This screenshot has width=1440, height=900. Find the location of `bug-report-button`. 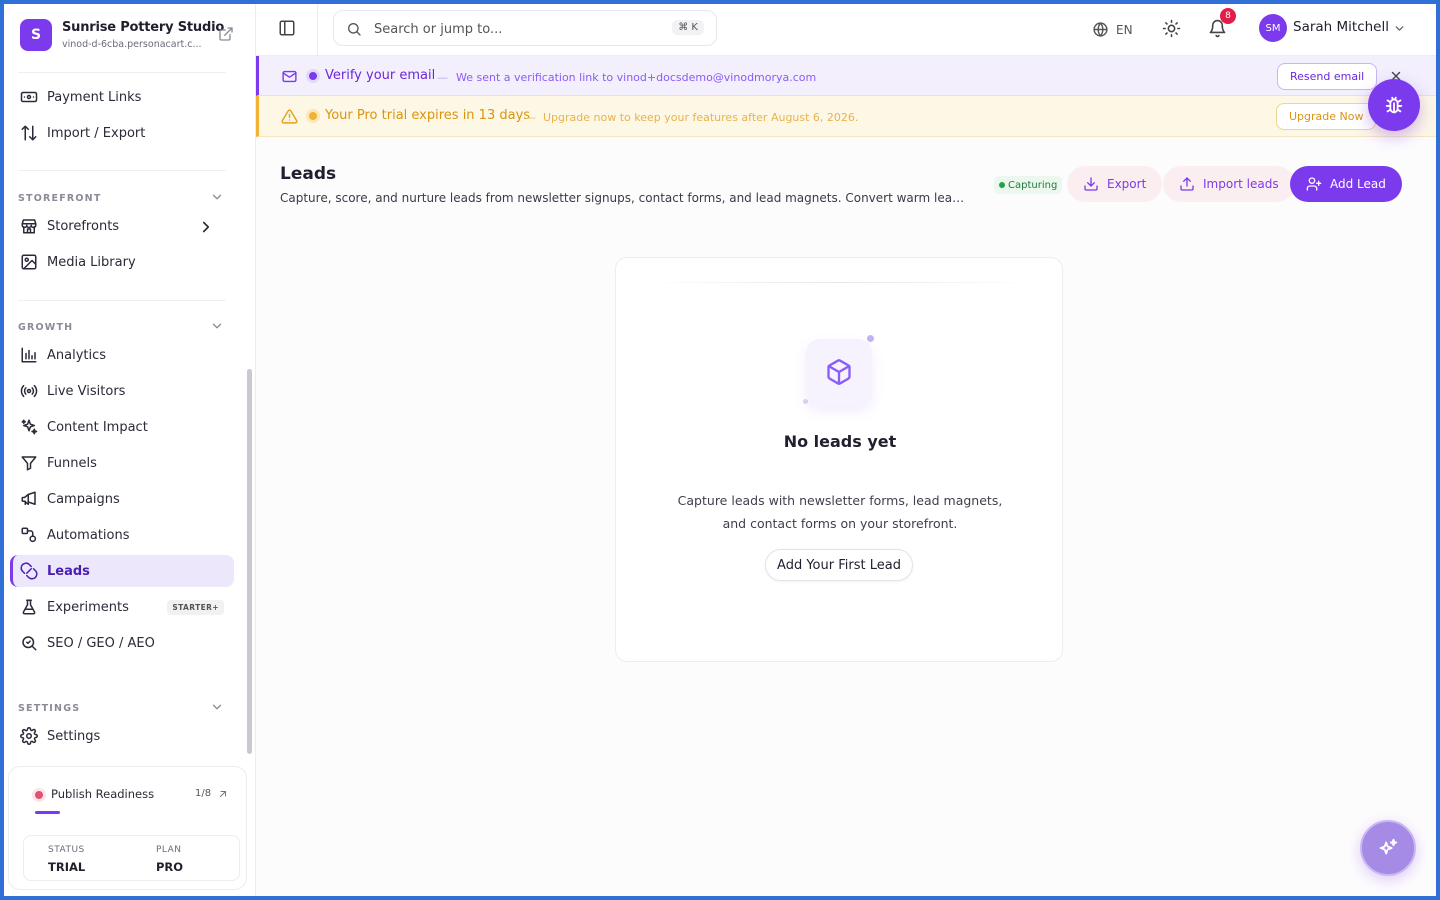

bug-report-button is located at coordinates (1394, 105).